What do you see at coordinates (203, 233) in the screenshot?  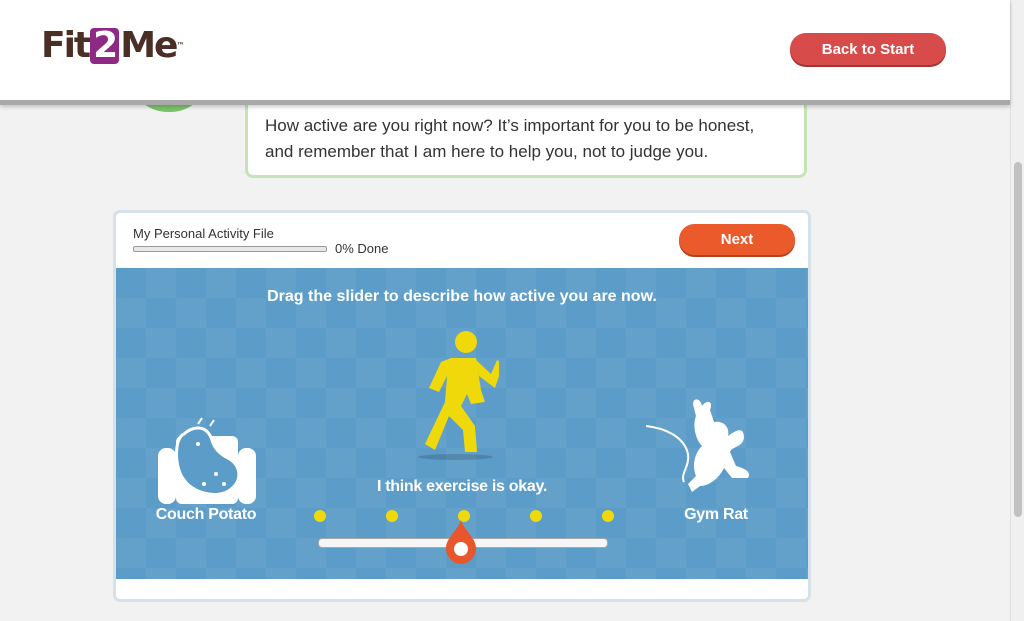 I see `activity-file-title: My Personal Activity File` at bounding box center [203, 233].